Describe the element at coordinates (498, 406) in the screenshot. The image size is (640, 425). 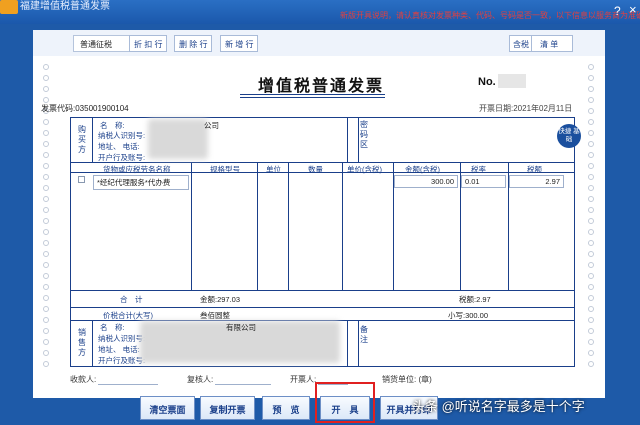
I see `watermark: 头条 @听说名字最多是十个字` at that location.